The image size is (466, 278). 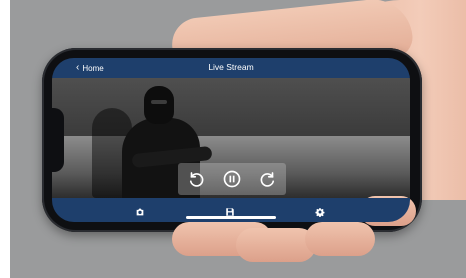 I want to click on top-nav-bar: ‹ Home Live Stream, so click(x=231, y=68).